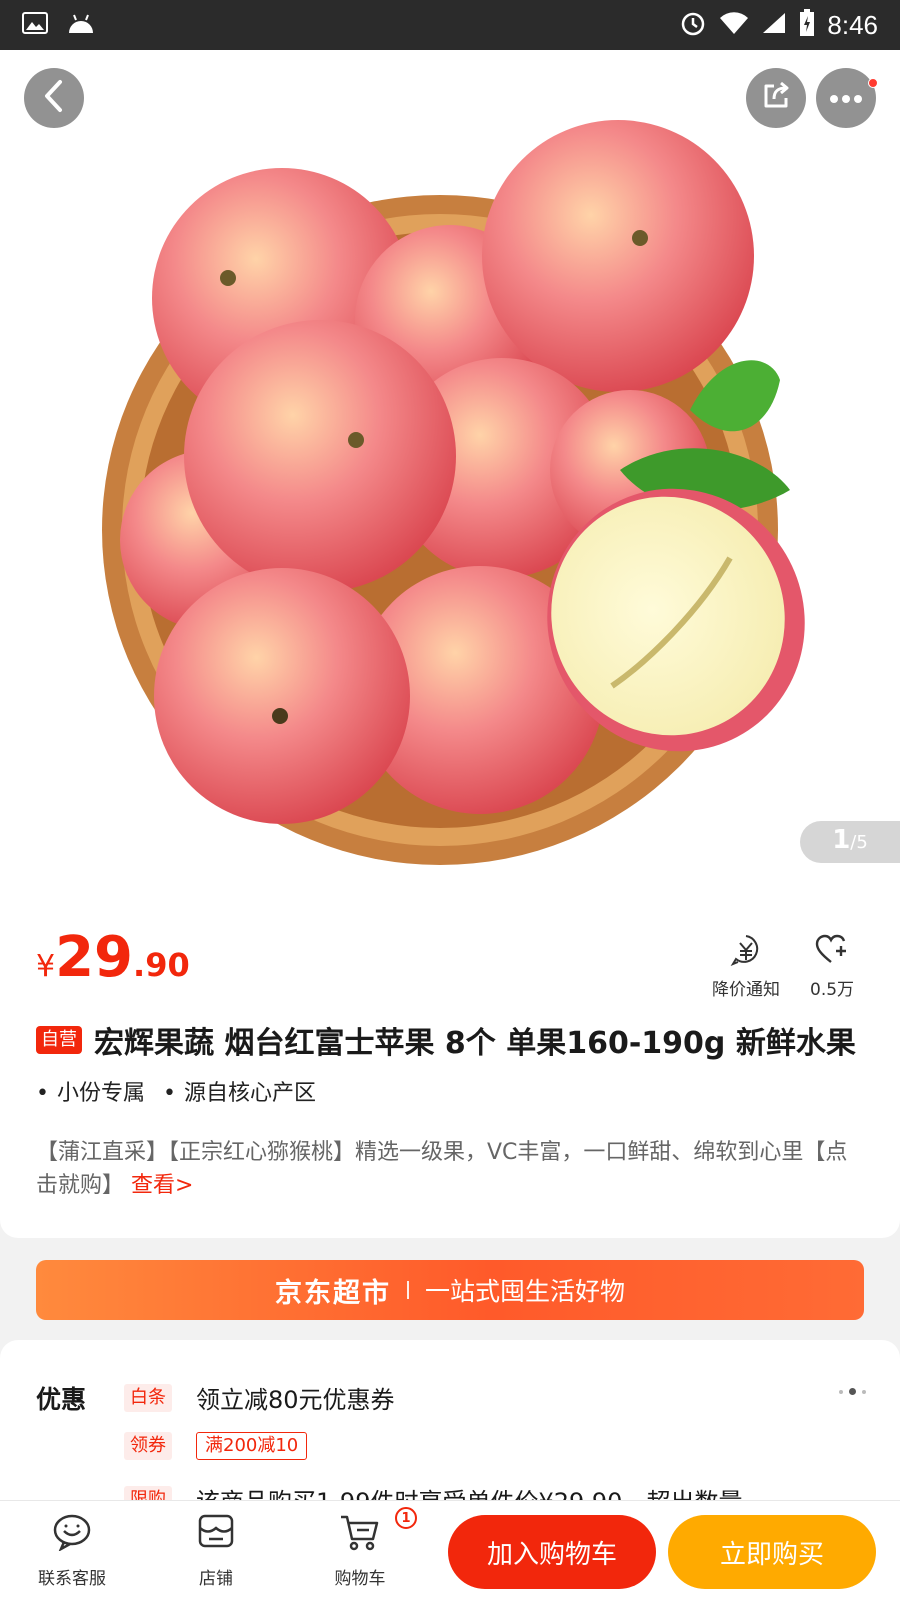 This screenshot has height=1600, width=900. Describe the element at coordinates (406, 1518) in the screenshot. I see `cart-count-badge: 1` at that location.